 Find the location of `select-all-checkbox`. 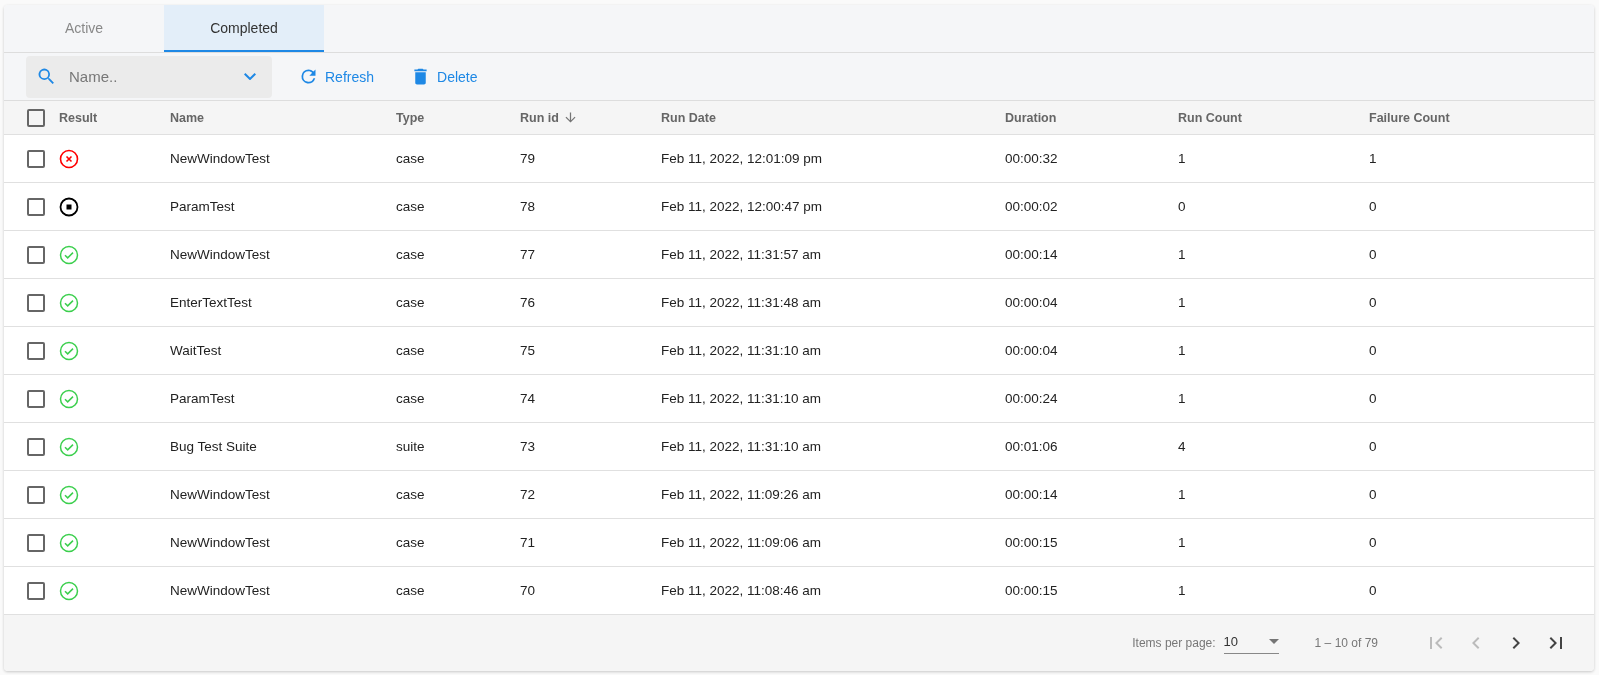

select-all-checkbox is located at coordinates (36, 117).